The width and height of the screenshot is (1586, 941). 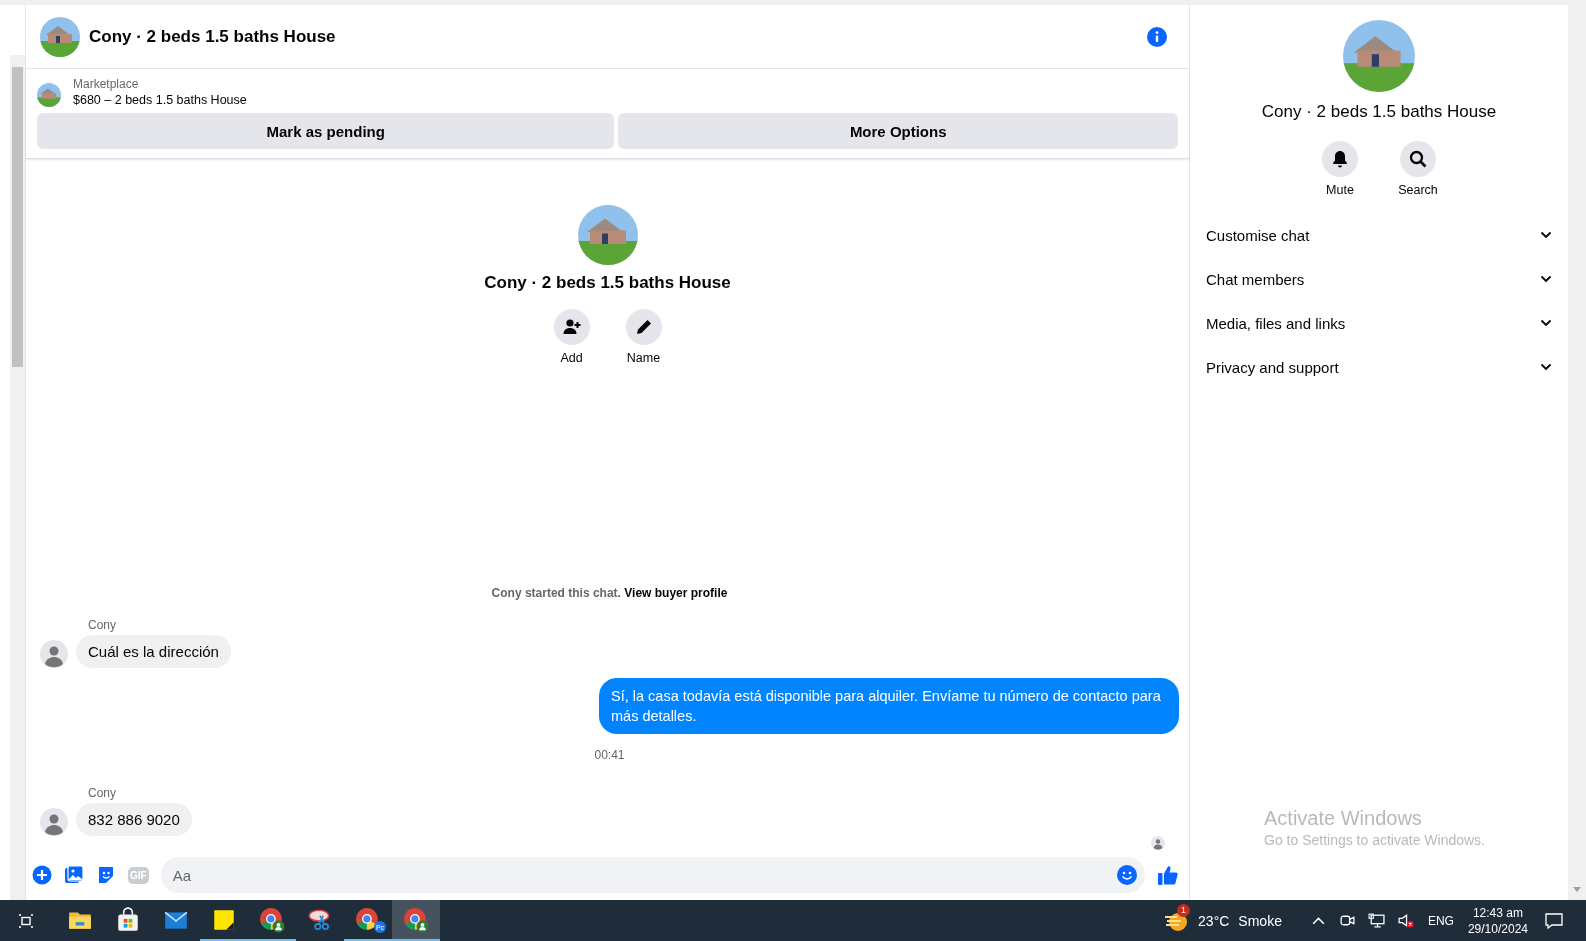 What do you see at coordinates (898, 131) in the screenshot?
I see `listing-action-button: More Options` at bounding box center [898, 131].